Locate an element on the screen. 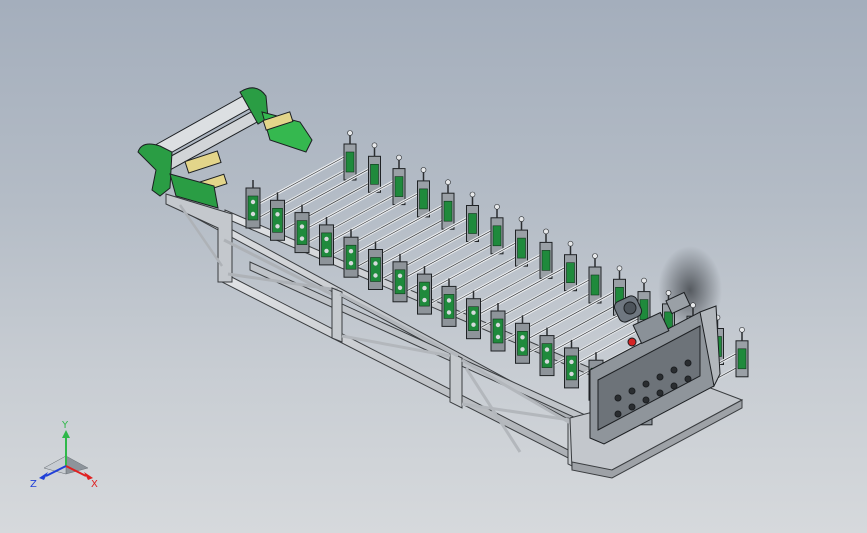  x-axis-label: X is located at coordinates (94, 484).